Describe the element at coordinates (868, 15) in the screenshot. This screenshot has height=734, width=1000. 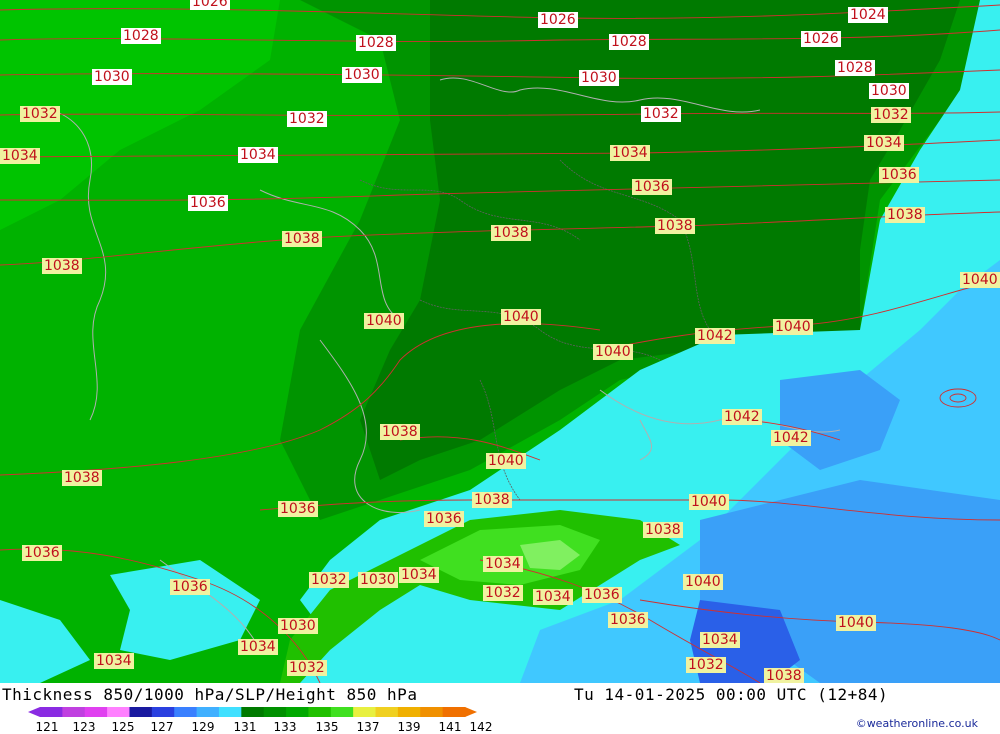
I see `isobar-label: 1024` at that location.